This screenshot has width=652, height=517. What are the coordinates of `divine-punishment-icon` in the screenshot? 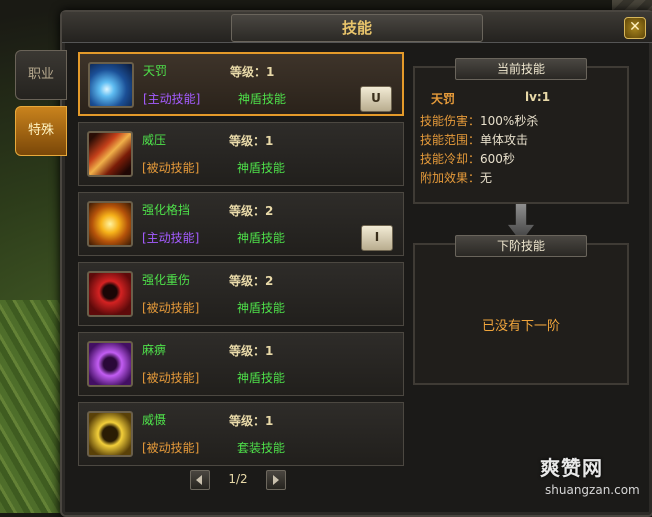 It's located at (111, 85).